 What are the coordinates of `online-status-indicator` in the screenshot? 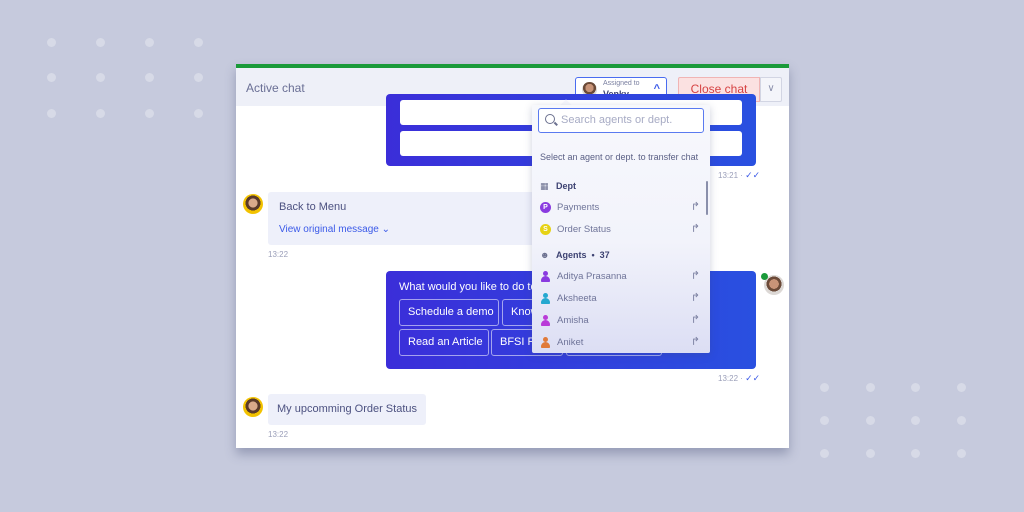 It's located at (764, 276).